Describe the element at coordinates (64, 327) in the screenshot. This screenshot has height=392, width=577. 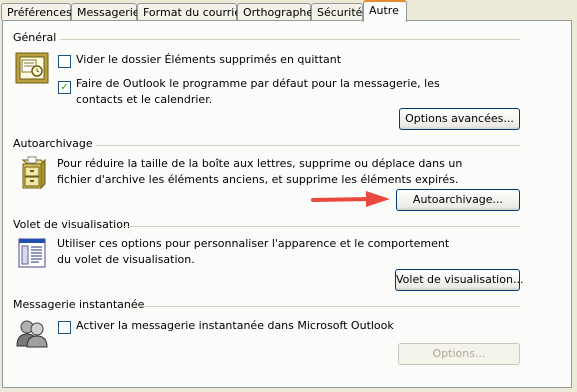
I see `enable-im-checkbox` at that location.